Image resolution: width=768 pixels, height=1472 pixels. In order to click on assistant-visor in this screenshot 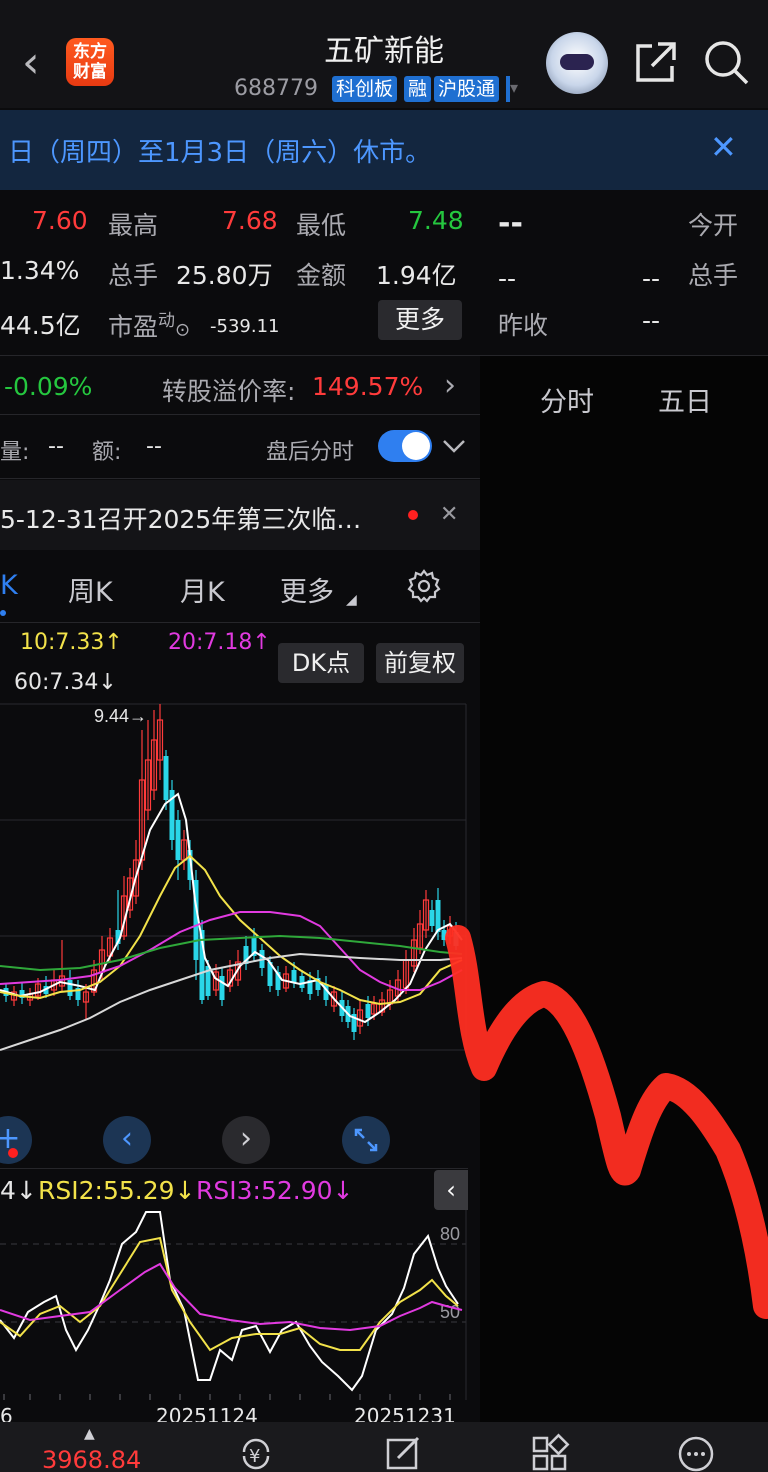, I will do `click(577, 62)`.